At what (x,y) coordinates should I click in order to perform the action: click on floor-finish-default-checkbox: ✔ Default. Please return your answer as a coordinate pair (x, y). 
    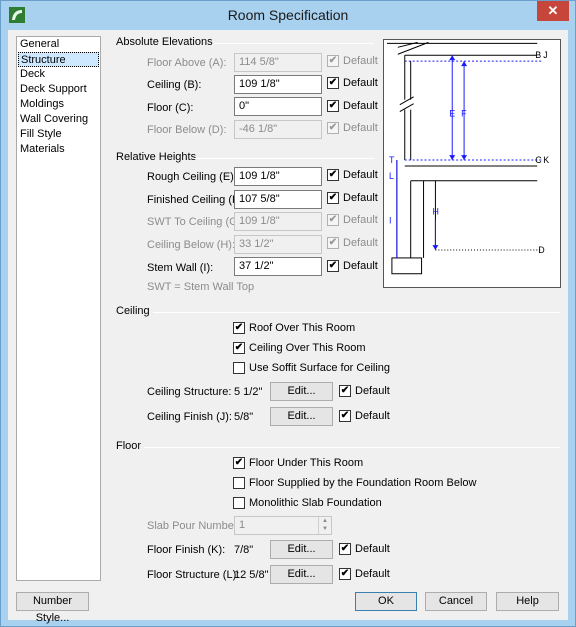
    Looking at the image, I should click on (364, 549).